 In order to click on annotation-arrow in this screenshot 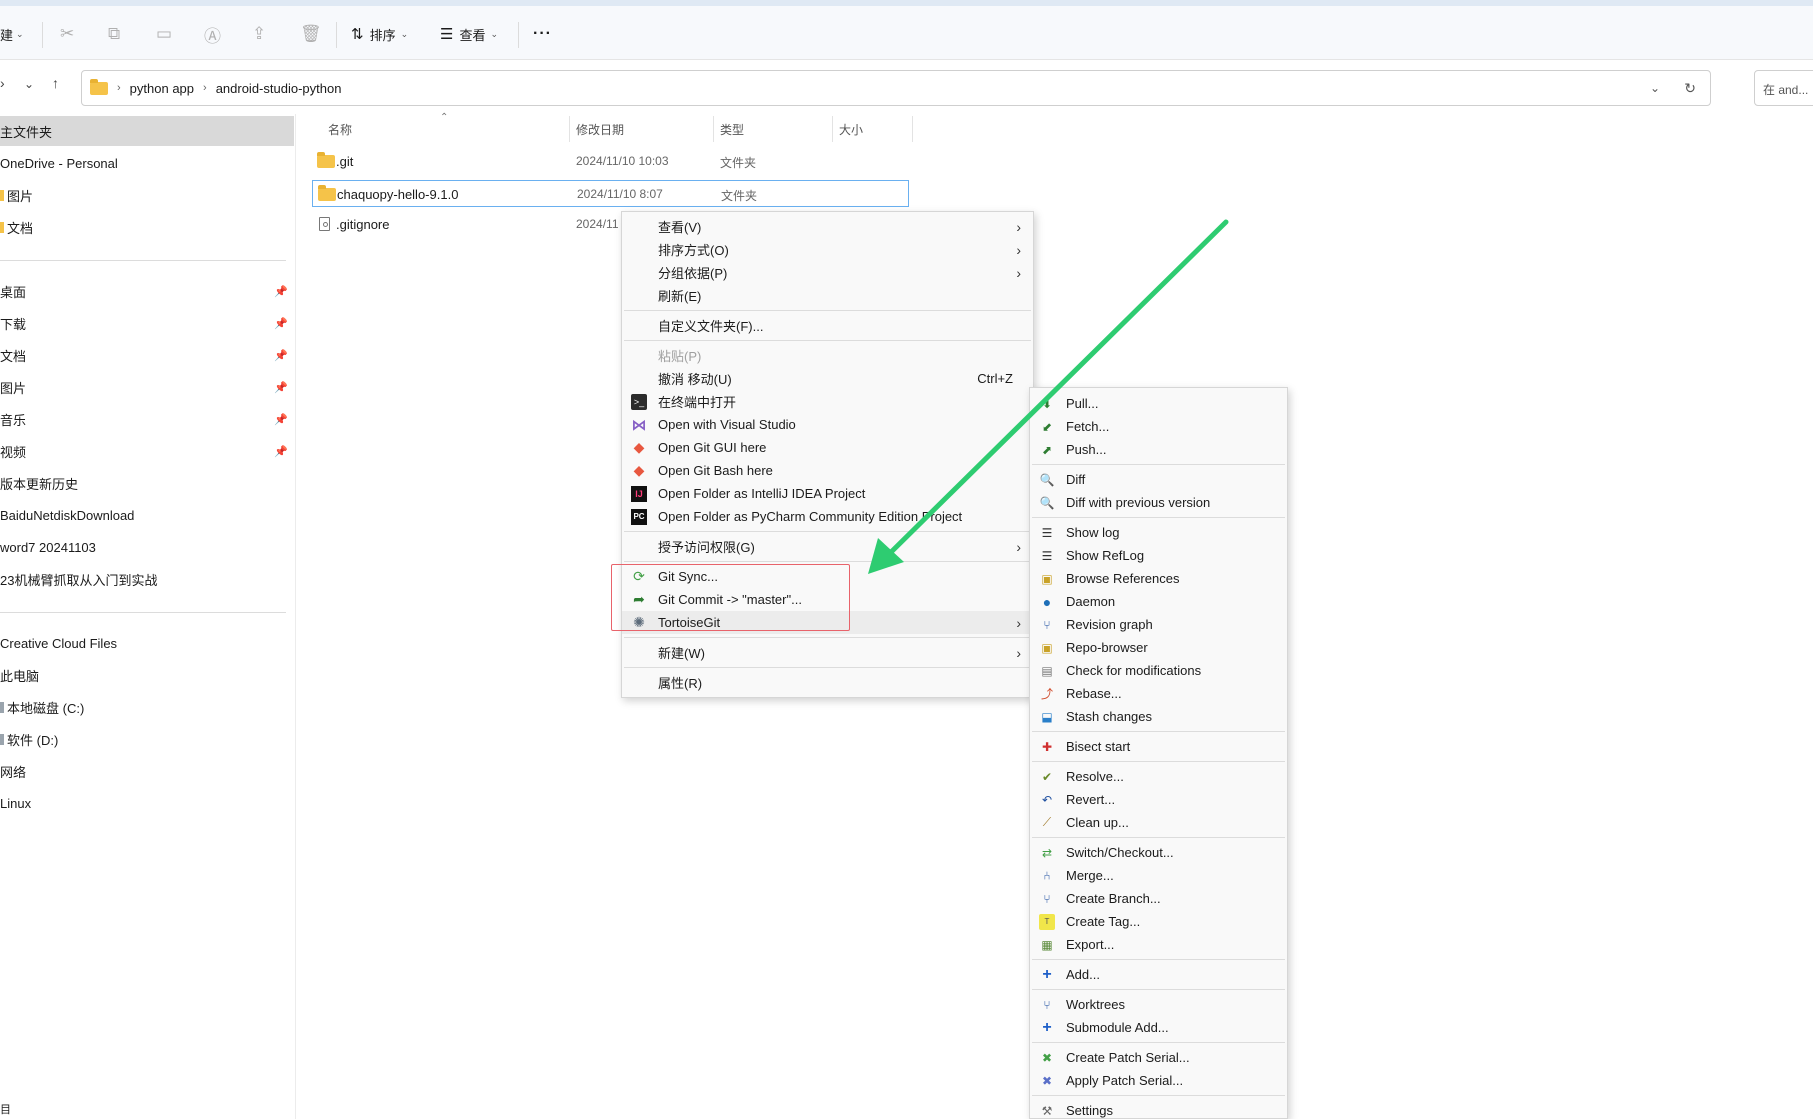, I will do `click(1048, 396)`.